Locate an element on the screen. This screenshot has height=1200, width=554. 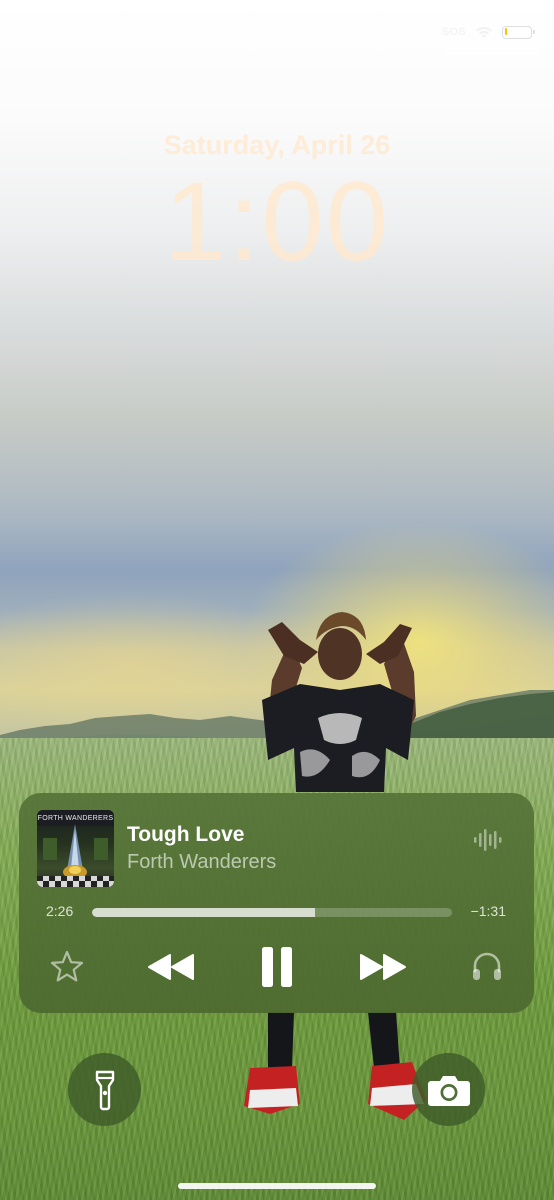
control-center-grabber is located at coordinates (491, 53).